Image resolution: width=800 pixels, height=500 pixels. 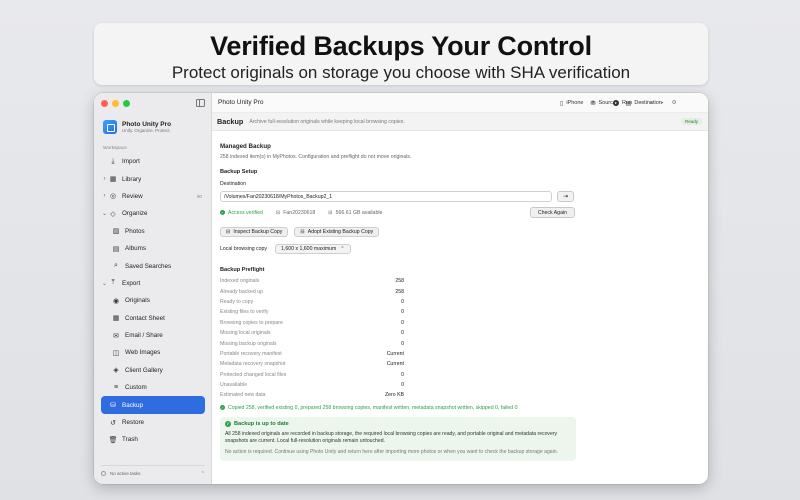 I want to click on trash-icon: 🗑, so click(x=113, y=440).